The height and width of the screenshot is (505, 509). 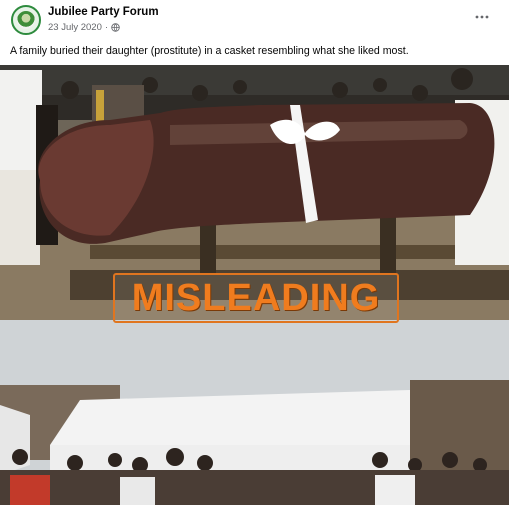 I want to click on party-logo-icon, so click(x=26, y=20).